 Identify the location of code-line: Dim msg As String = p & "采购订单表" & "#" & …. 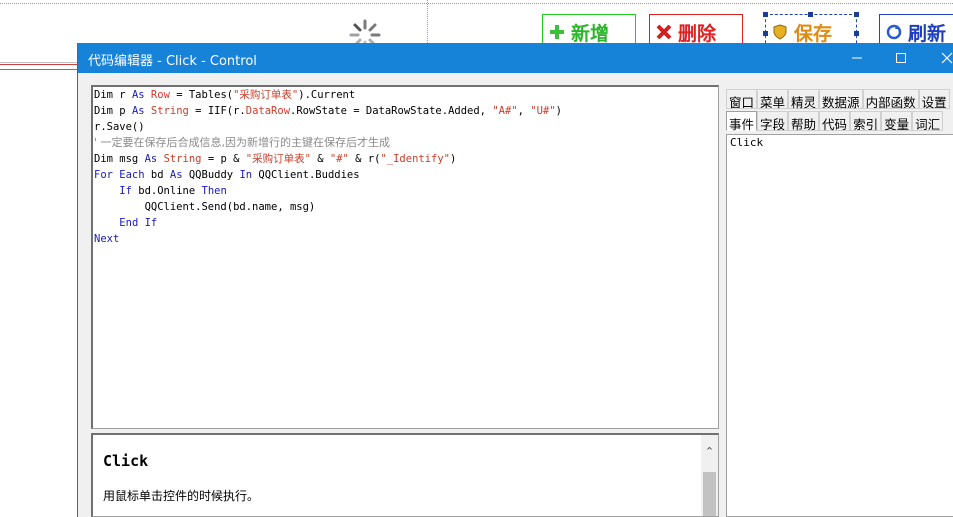
(275, 159).